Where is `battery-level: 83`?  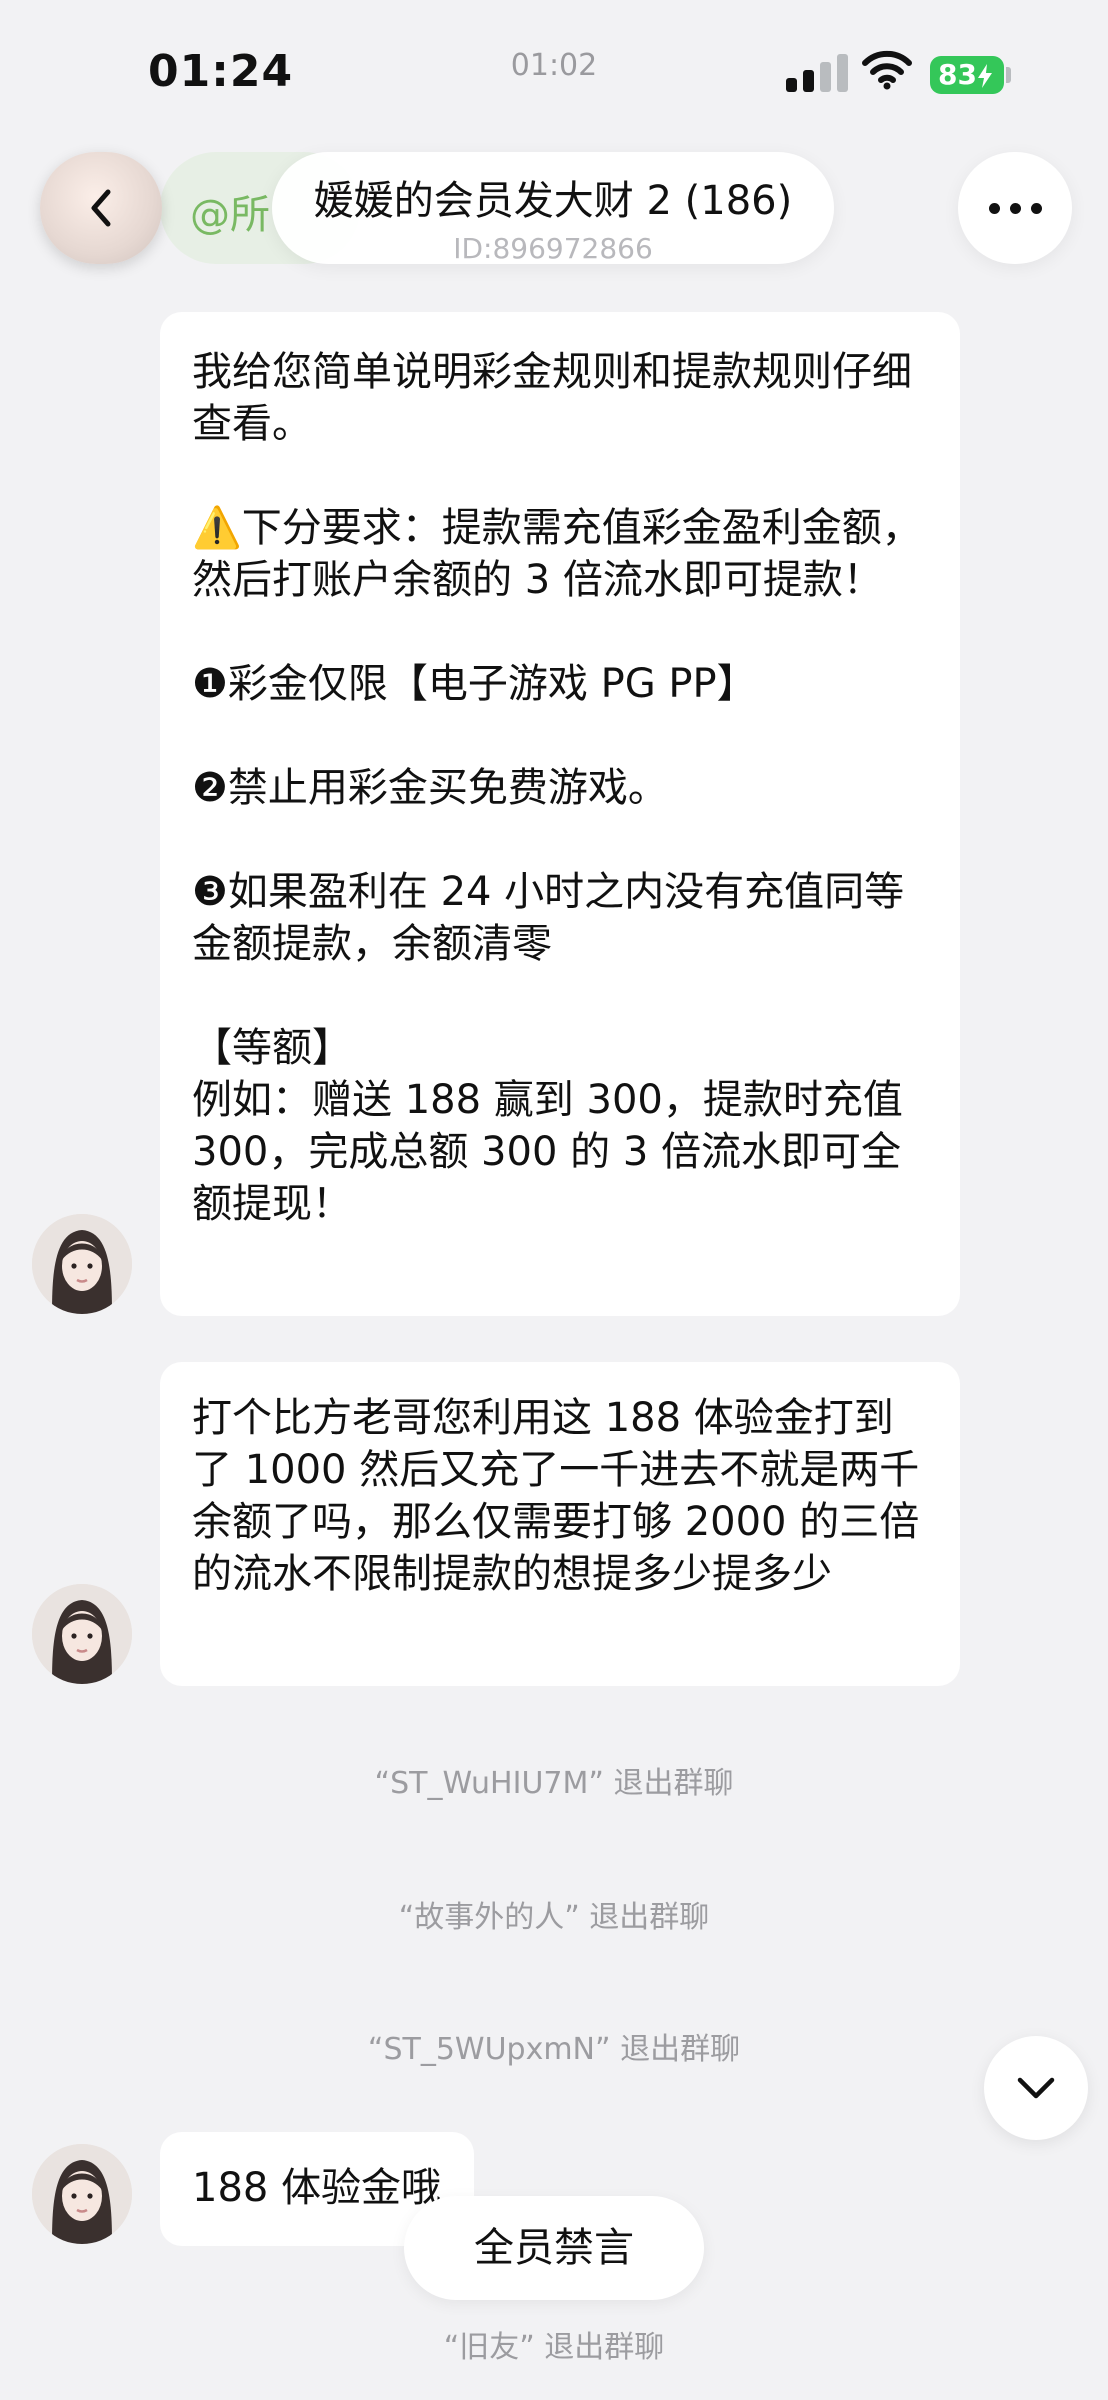 battery-level: 83 is located at coordinates (957, 74).